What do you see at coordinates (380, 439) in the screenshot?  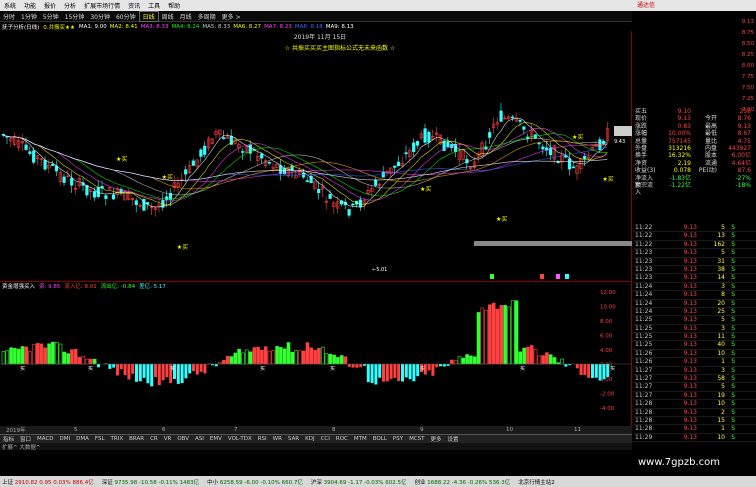 I see `indicator-tab-21: BOLL` at bounding box center [380, 439].